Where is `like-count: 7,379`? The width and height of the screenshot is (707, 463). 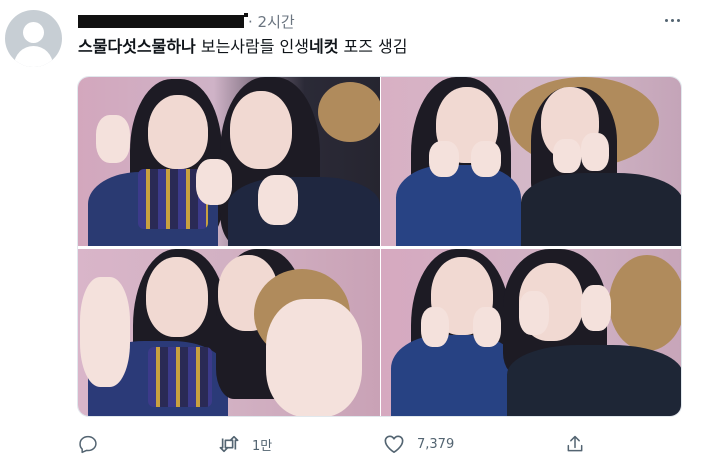
like-count: 7,379 is located at coordinates (436, 444).